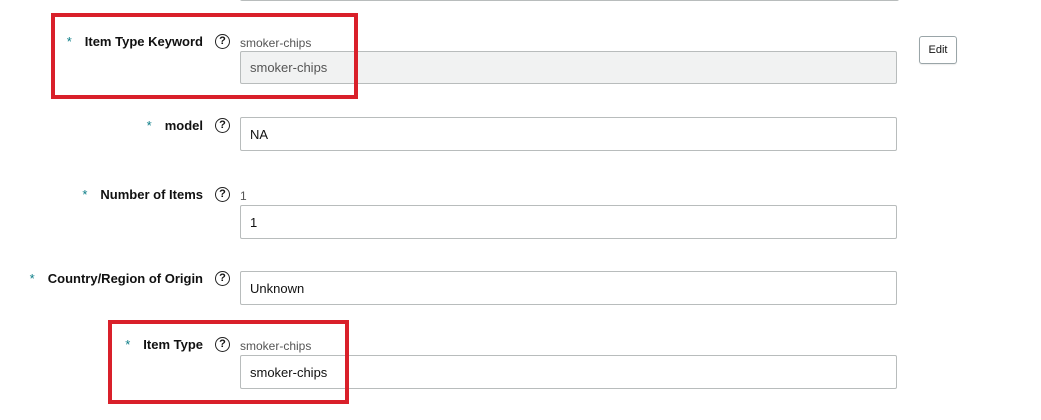 This screenshot has width=1041, height=420. I want to click on country-of-origin-input, so click(568, 288).